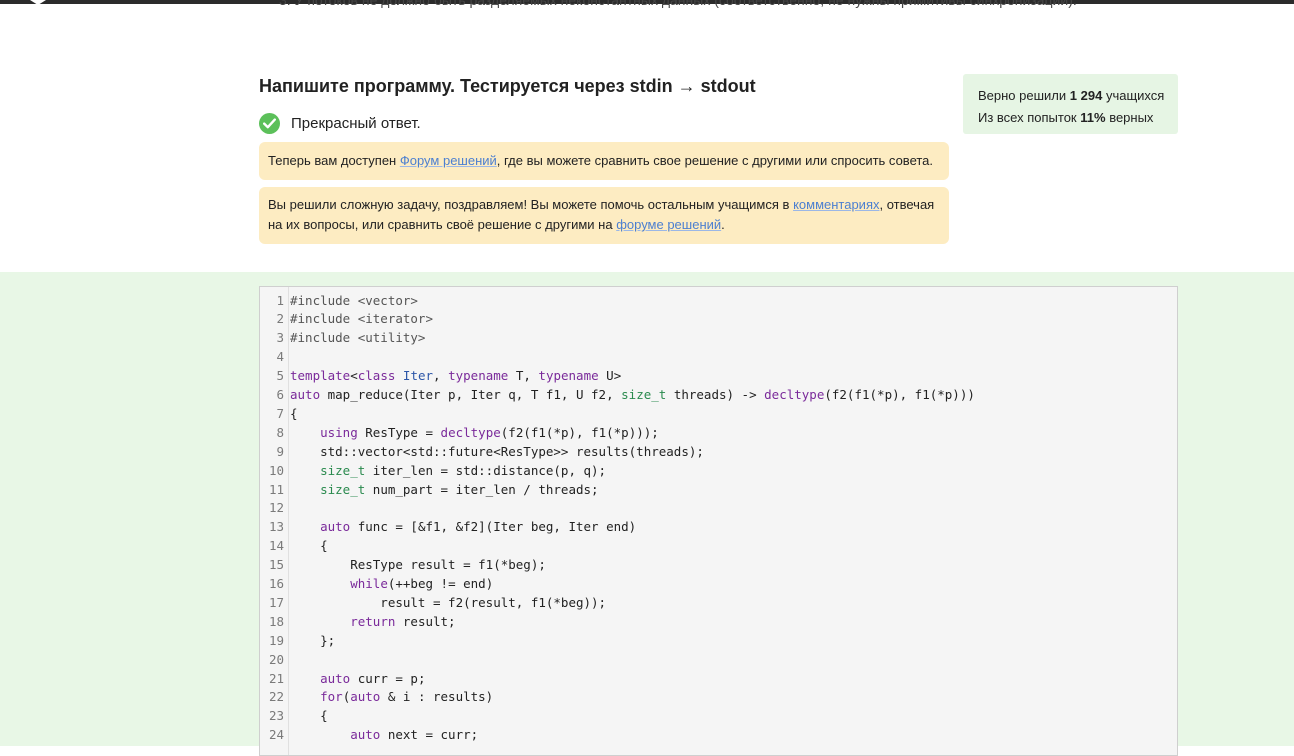 The width and height of the screenshot is (1294, 756). Describe the element at coordinates (276, 716) in the screenshot. I see `line-number: 23` at that location.